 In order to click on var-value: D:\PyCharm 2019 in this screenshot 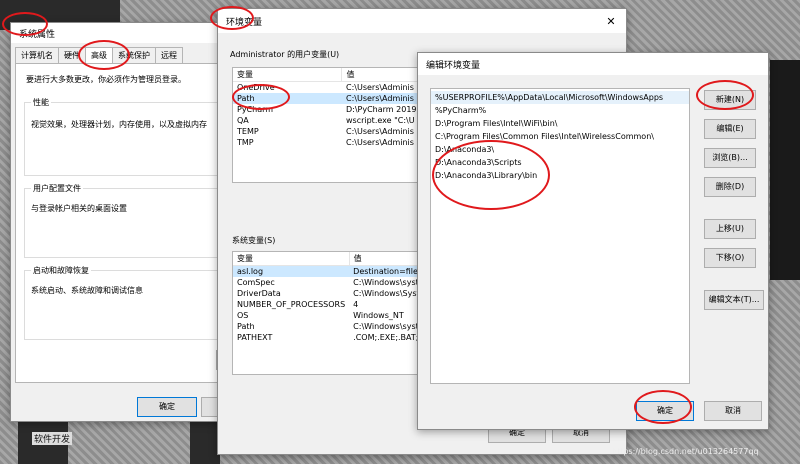, I will do `click(381, 109)`.